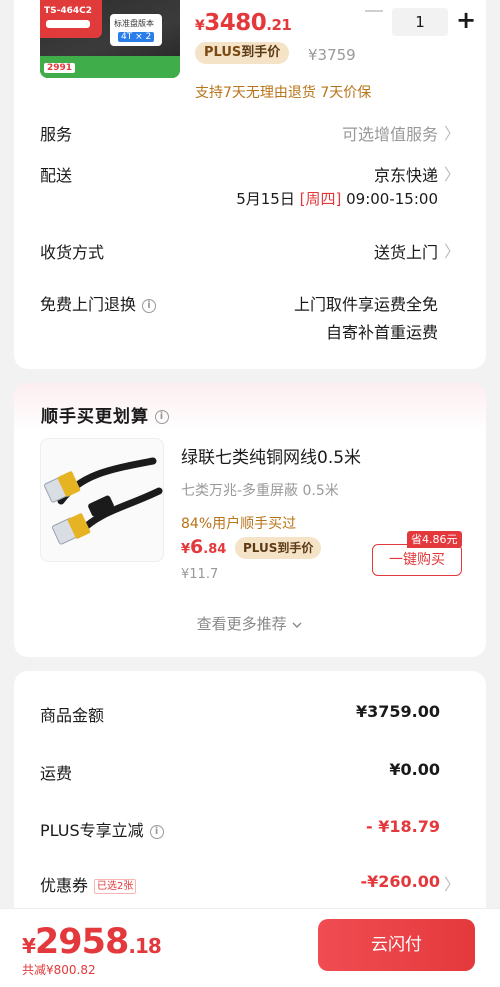  I want to click on quantity-input: 1, so click(420, 22).